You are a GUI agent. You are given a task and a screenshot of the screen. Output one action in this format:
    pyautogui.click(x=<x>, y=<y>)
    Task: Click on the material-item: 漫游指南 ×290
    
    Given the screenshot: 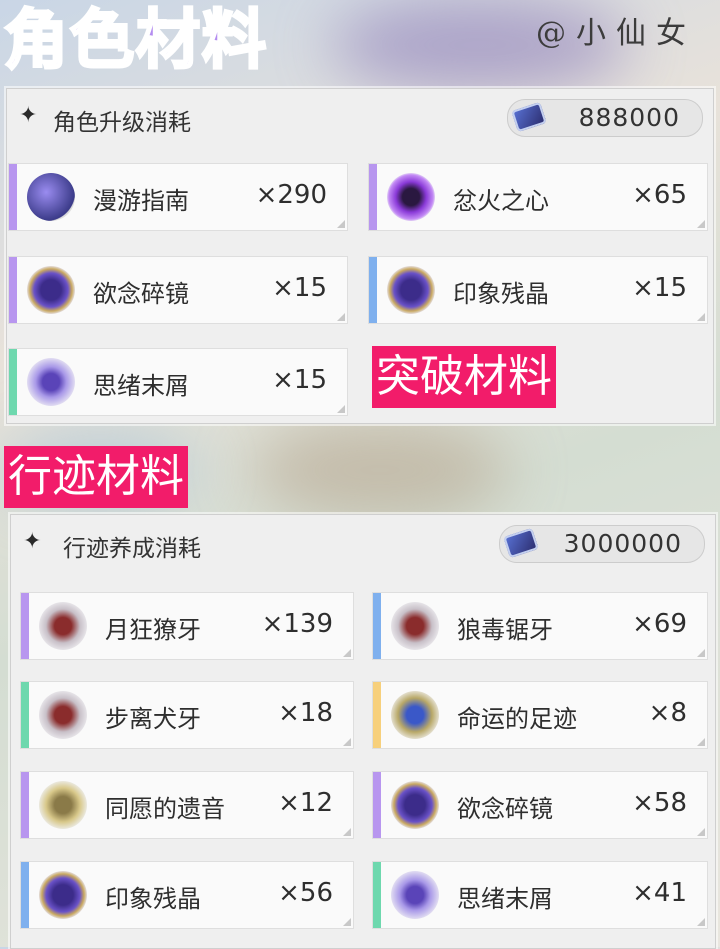 What is the action you would take?
    pyautogui.click(x=178, y=197)
    